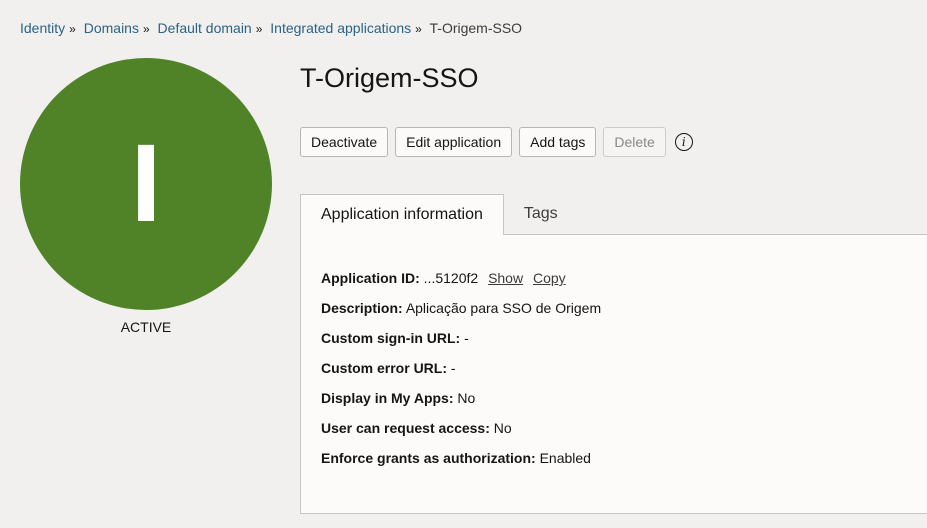 Image resolution: width=927 pixels, height=528 pixels. I want to click on breadcrumb-link-domains: Domains, so click(111, 28).